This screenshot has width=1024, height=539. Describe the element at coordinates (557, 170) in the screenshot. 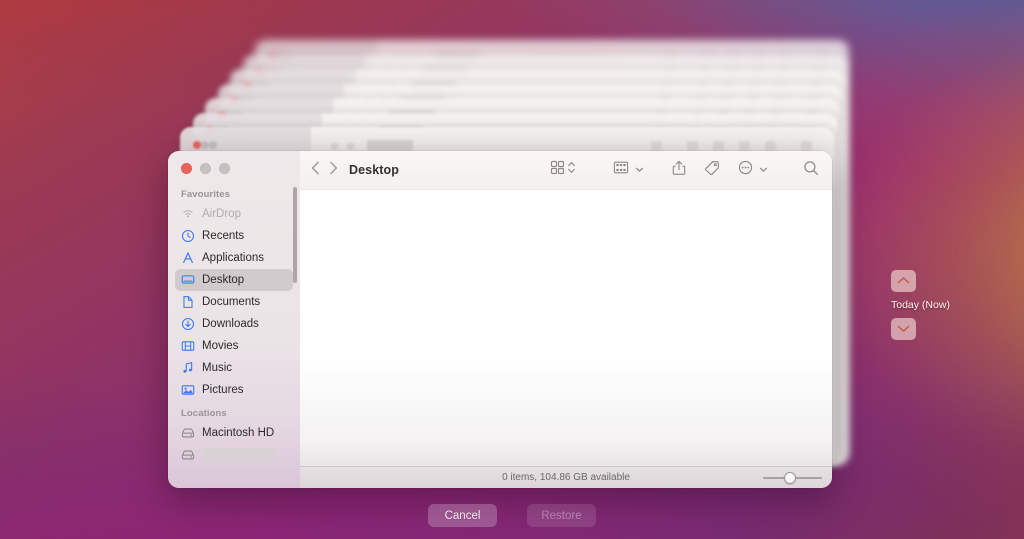

I see `grid-view-icon` at that location.